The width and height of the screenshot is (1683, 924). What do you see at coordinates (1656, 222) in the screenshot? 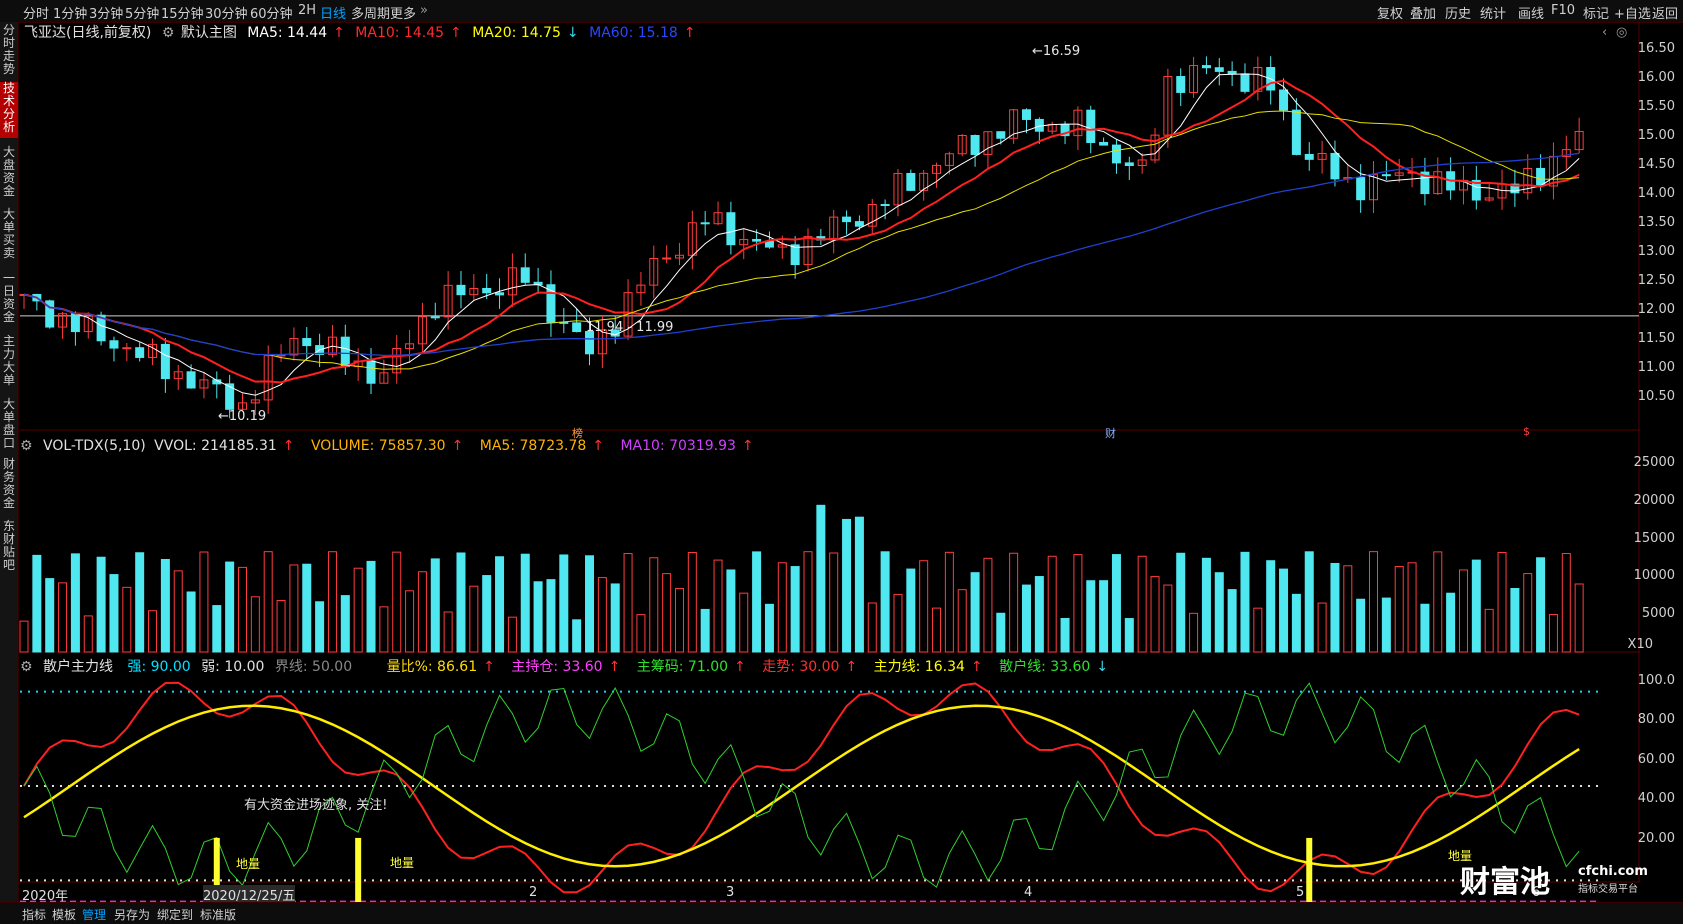
I see `price-tick: 13.50` at bounding box center [1656, 222].